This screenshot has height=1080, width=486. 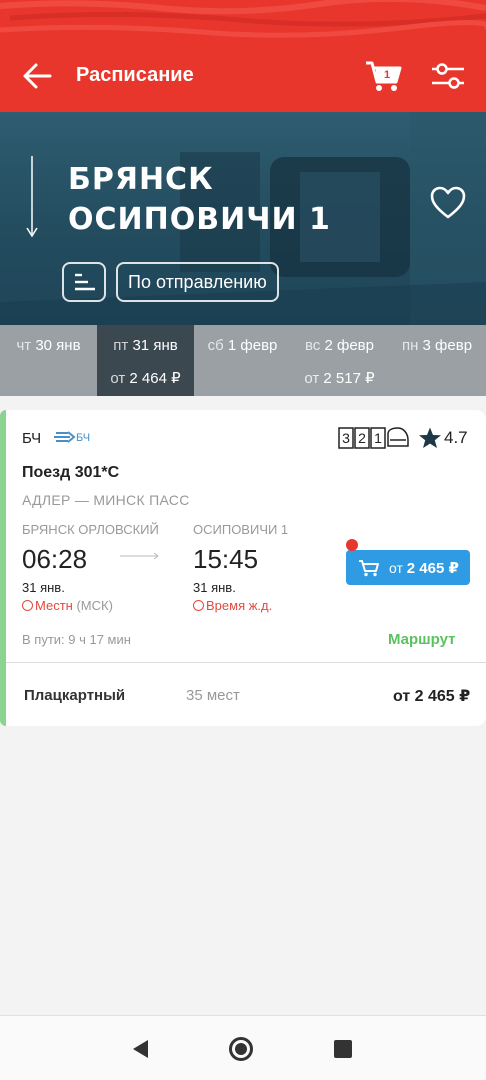 I want to click on train-rating: 4.7, so click(x=456, y=437).